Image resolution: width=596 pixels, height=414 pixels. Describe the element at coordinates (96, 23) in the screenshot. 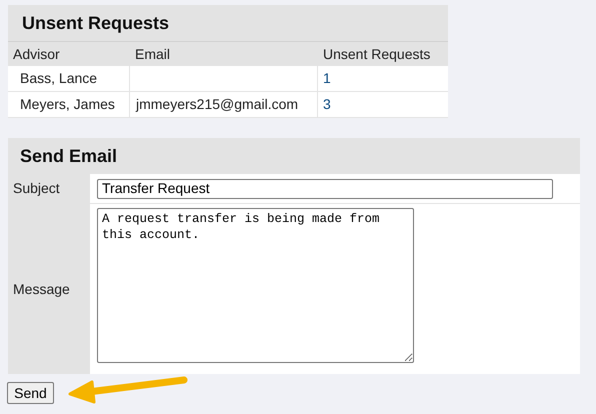

I see `panel-title: Unsent Requests` at that location.